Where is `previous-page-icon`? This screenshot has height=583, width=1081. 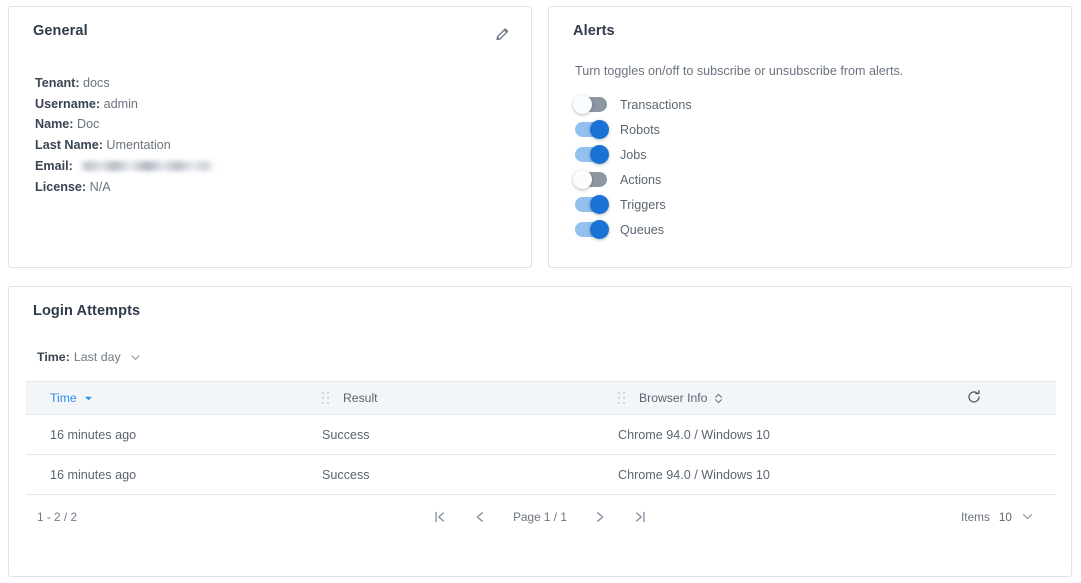 previous-page-icon is located at coordinates (480, 517).